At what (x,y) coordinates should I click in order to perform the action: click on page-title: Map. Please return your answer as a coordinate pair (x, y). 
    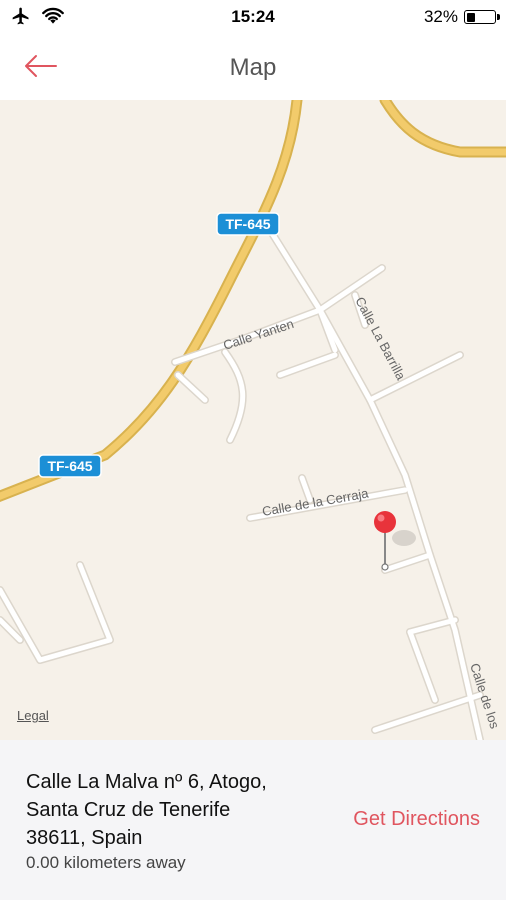
    Looking at the image, I should click on (253, 67).